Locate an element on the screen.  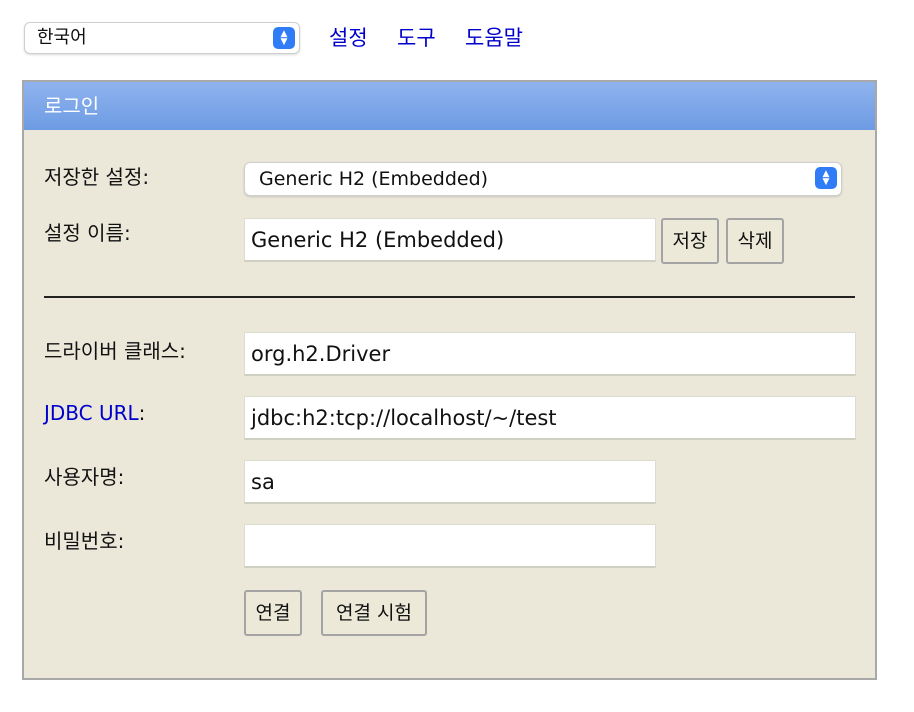
divider is located at coordinates (449, 297).